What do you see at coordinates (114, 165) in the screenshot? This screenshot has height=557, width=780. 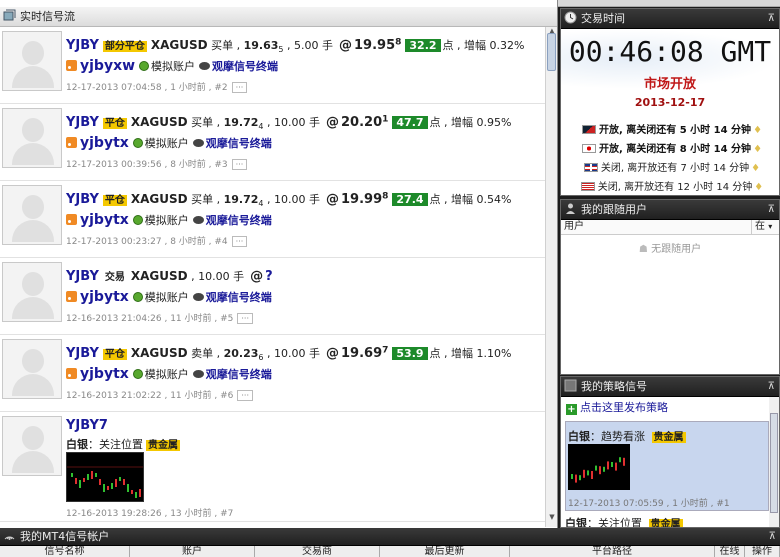 I see `signal-time: 12-17-2013 00:39:56` at bounding box center [114, 165].